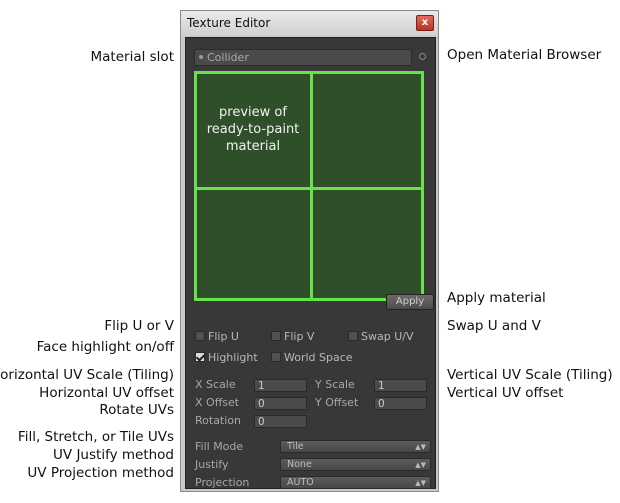 Image resolution: width=620 pixels, height=503 pixels. I want to click on flip-v-checkbox, so click(276, 336).